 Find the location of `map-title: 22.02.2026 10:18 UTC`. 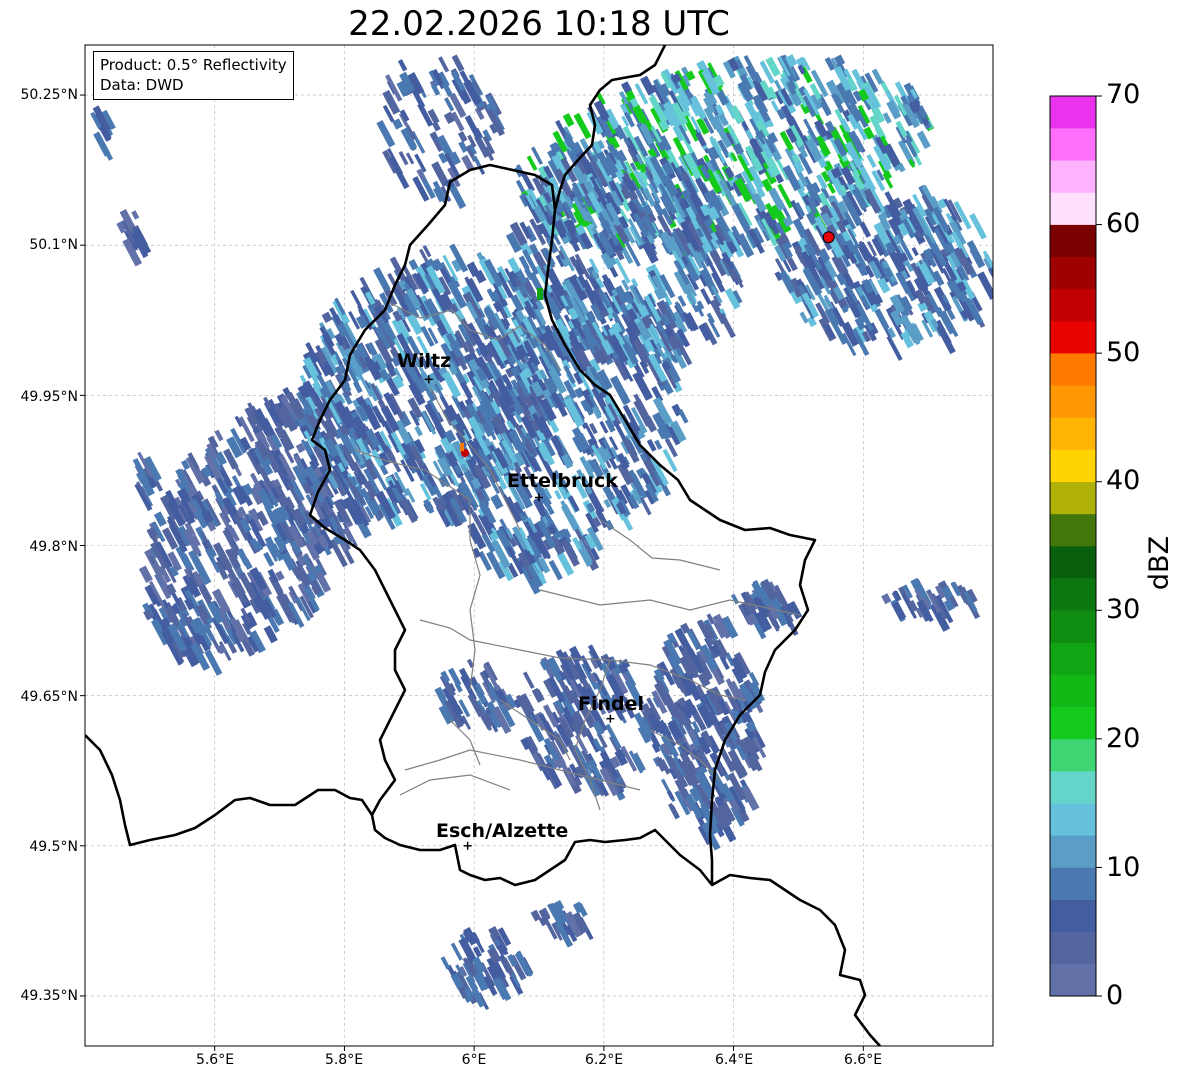

map-title: 22.02.2026 10:18 UTC is located at coordinates (539, 24).